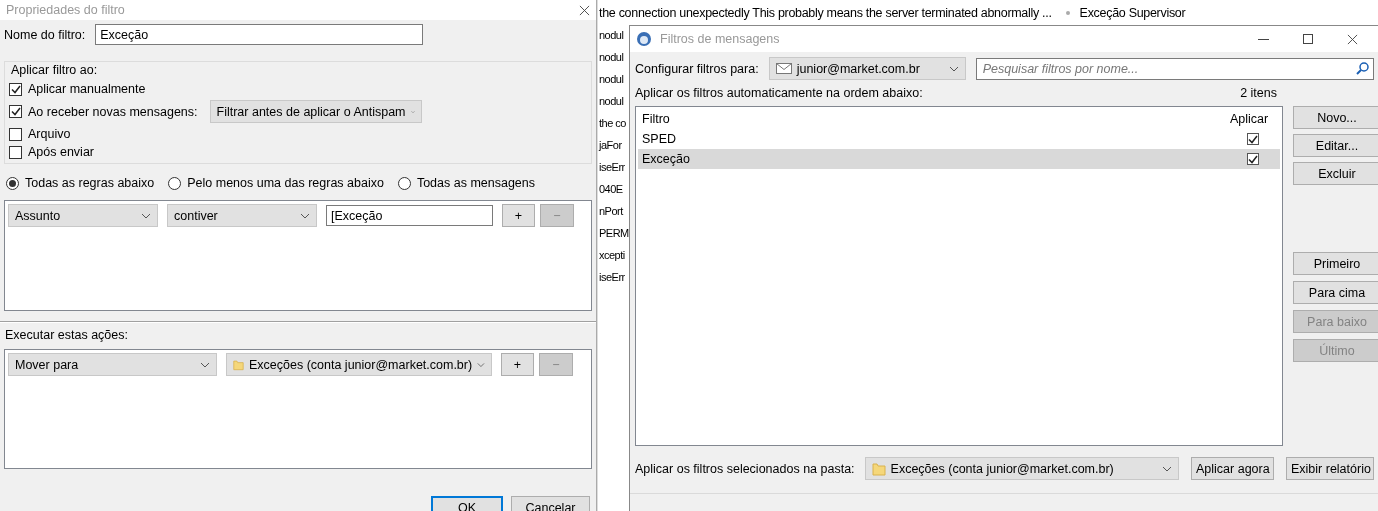 This screenshot has width=1378, height=511. Describe the element at coordinates (610, 145) in the screenshot. I see `list-text: jaFor` at that location.